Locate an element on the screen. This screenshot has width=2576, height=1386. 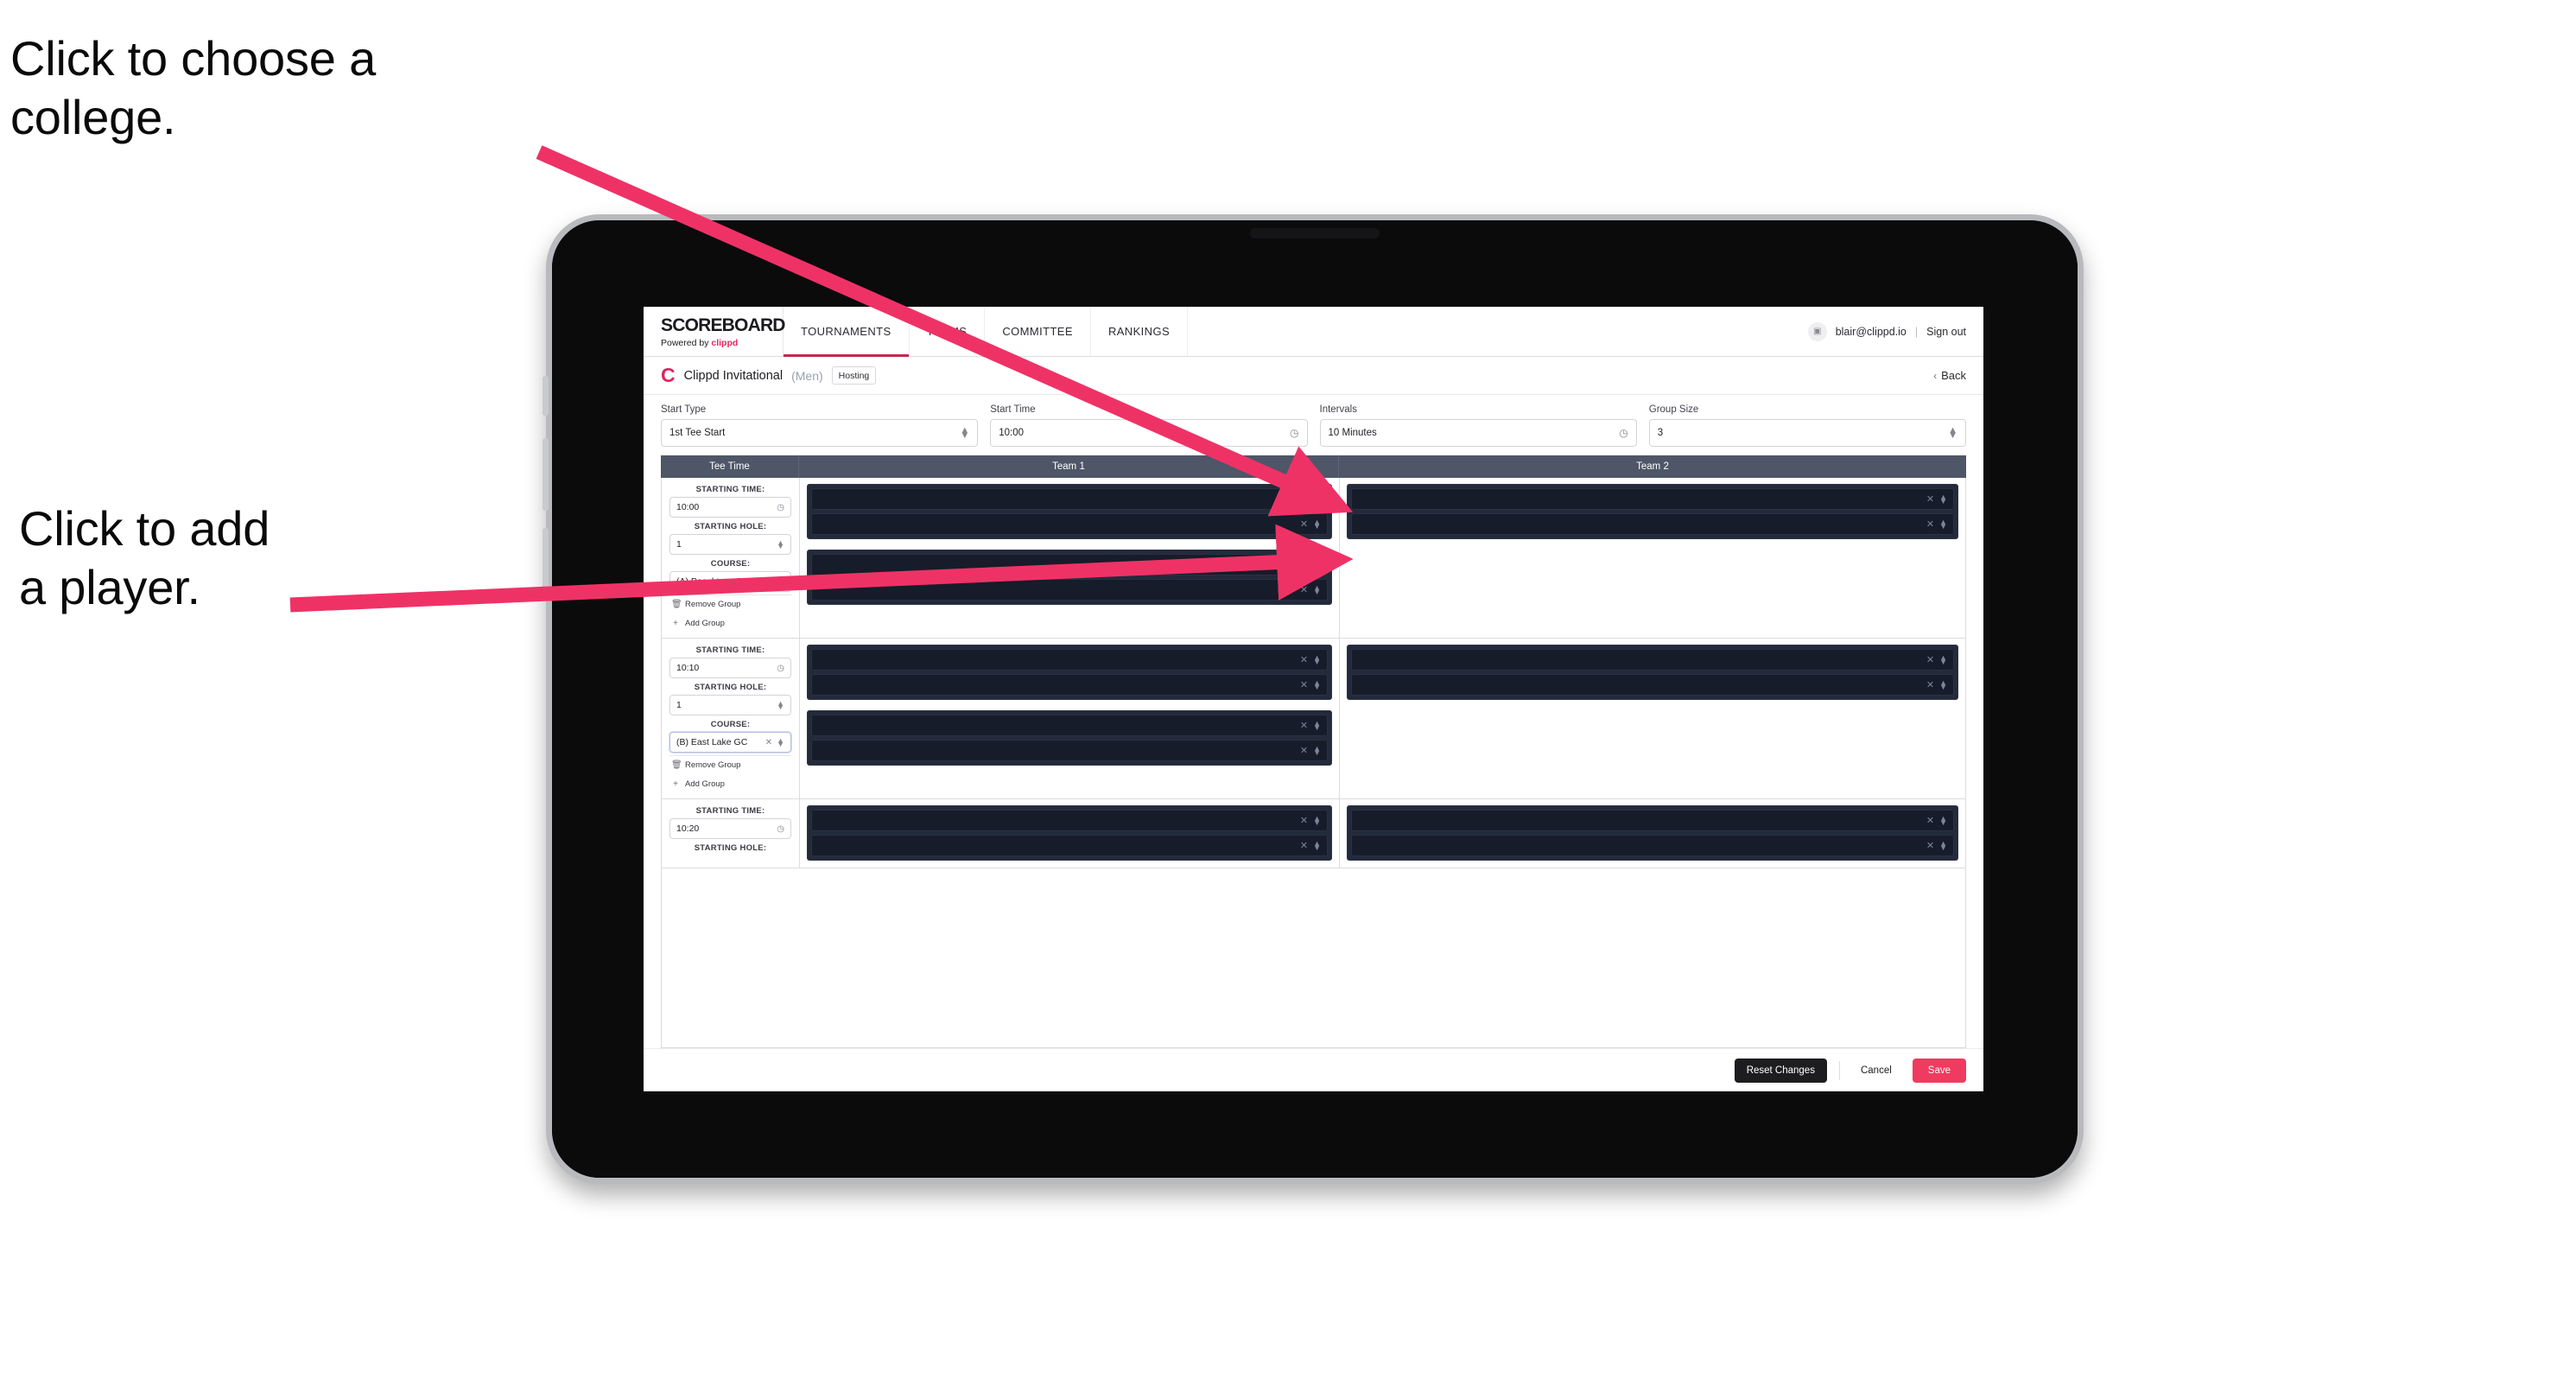
tab-rankings: RANKINGS is located at coordinates (1140, 331).